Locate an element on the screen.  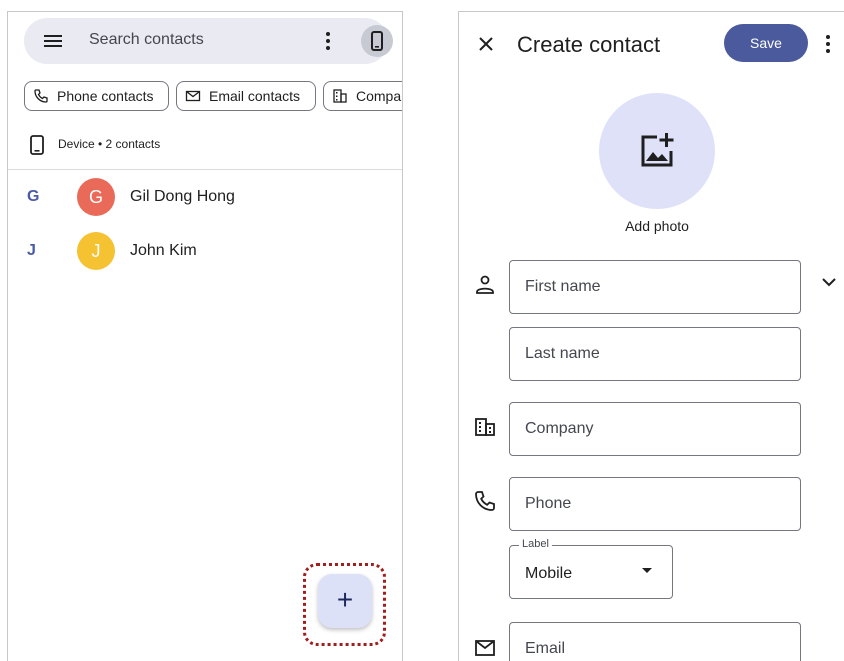
list-item: G G Gil Dong Hong is located at coordinates (205, 198).